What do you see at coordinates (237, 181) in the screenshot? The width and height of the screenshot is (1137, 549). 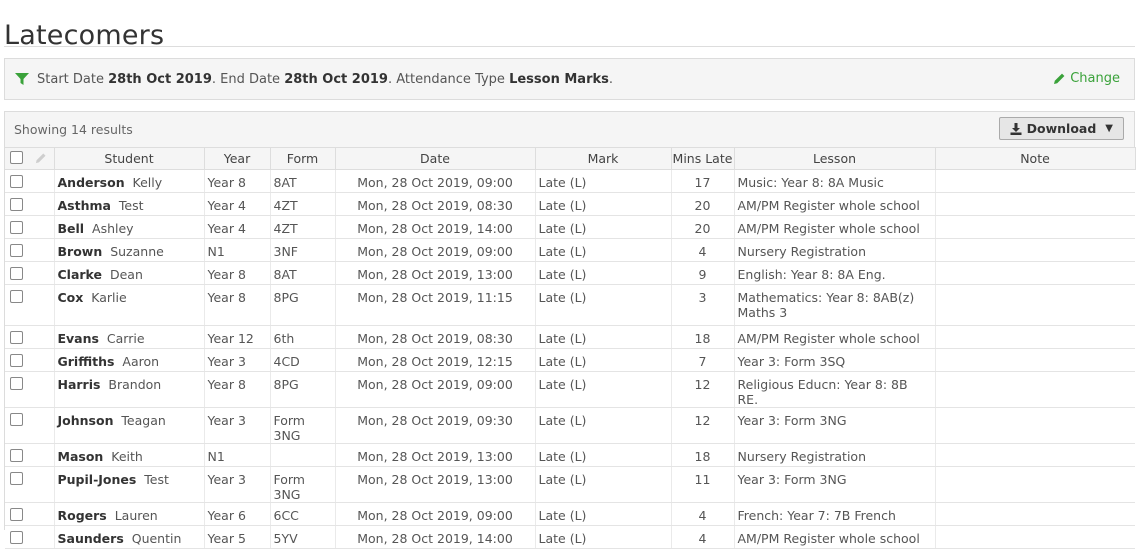 I see `year-cell: Year 8` at bounding box center [237, 181].